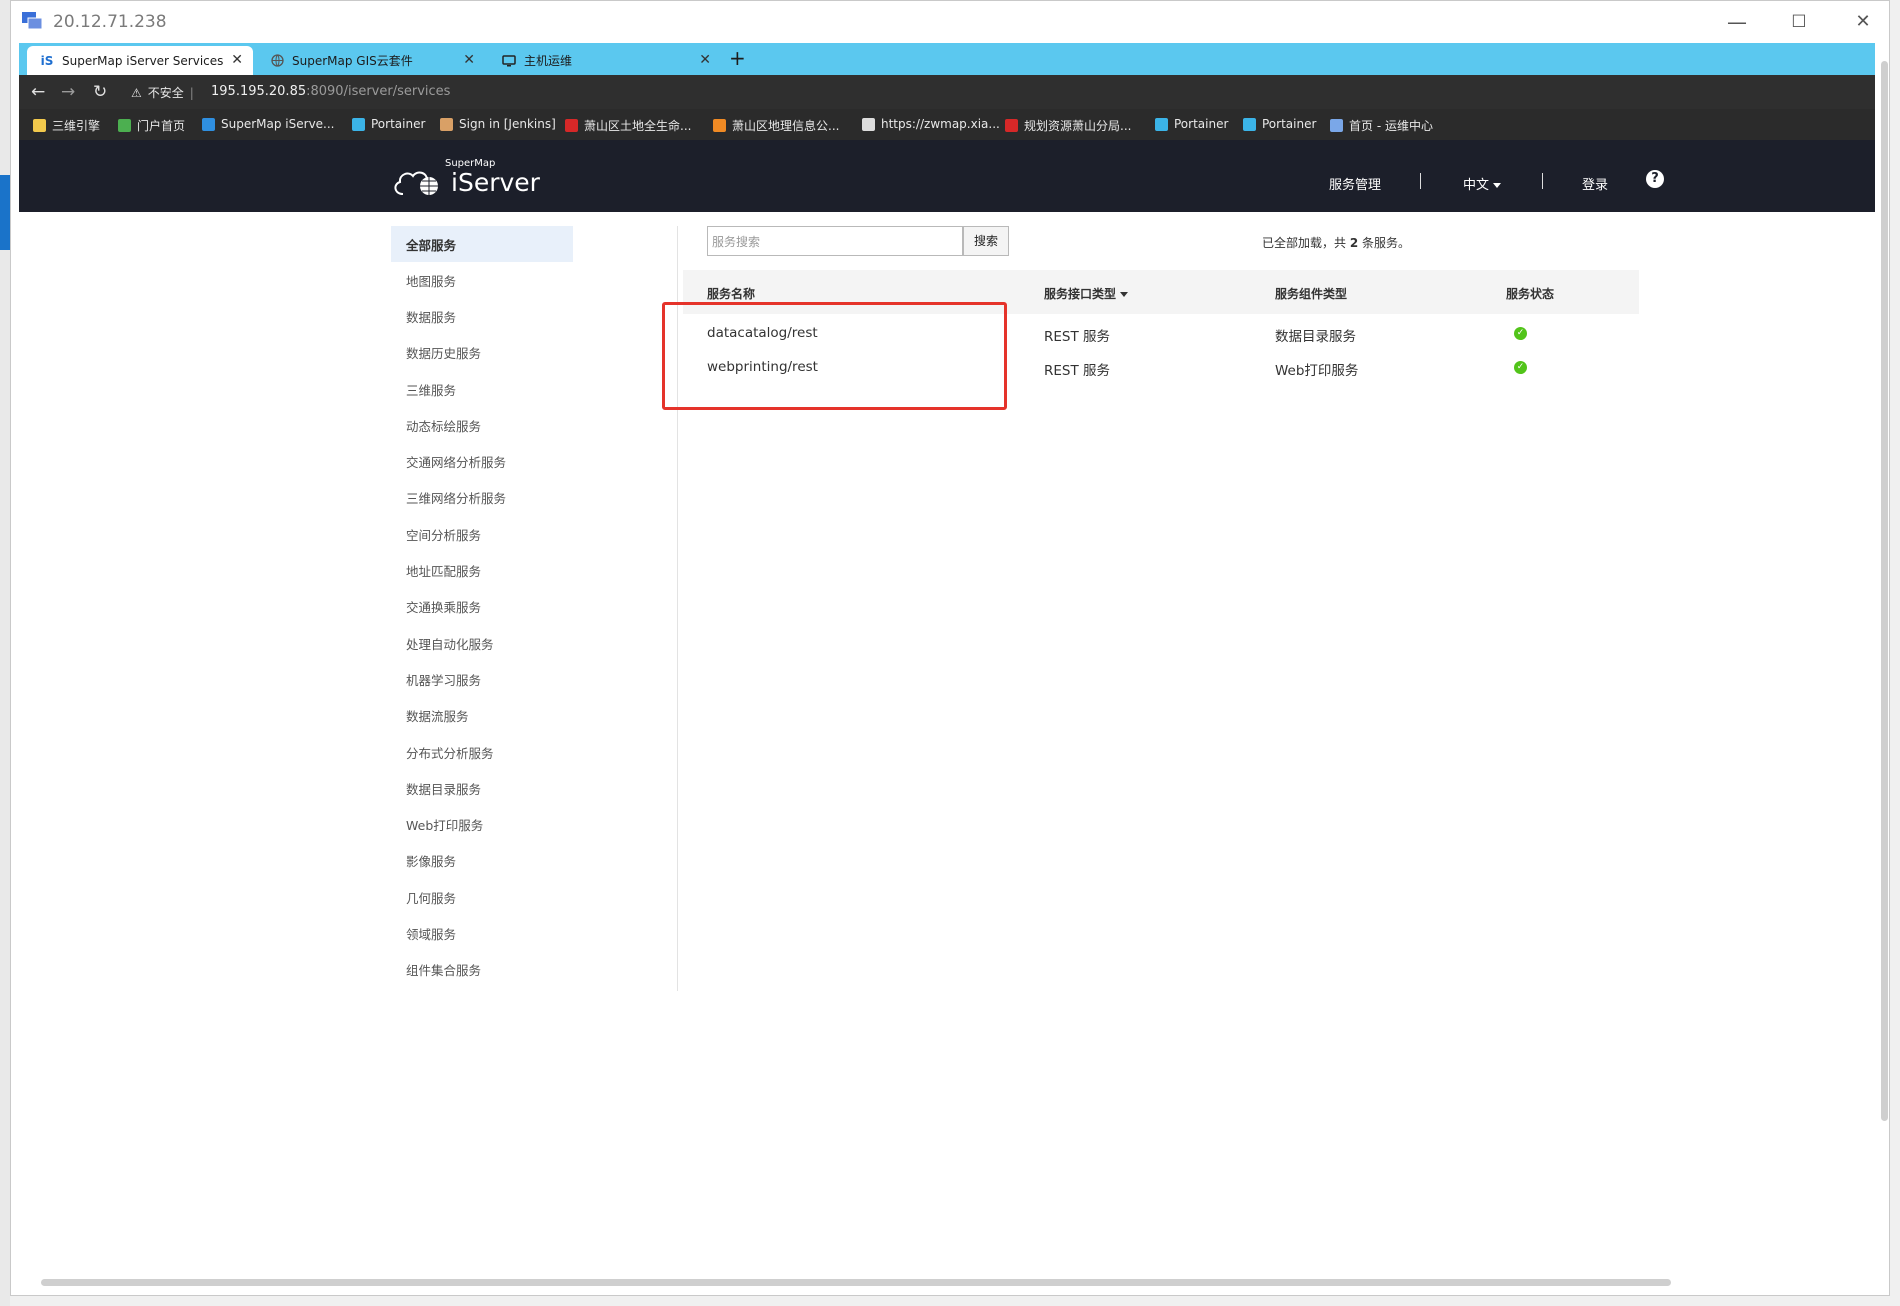 The image size is (1900, 1306). Describe the element at coordinates (1542, 181) in the screenshot. I see `nav-separator` at that location.